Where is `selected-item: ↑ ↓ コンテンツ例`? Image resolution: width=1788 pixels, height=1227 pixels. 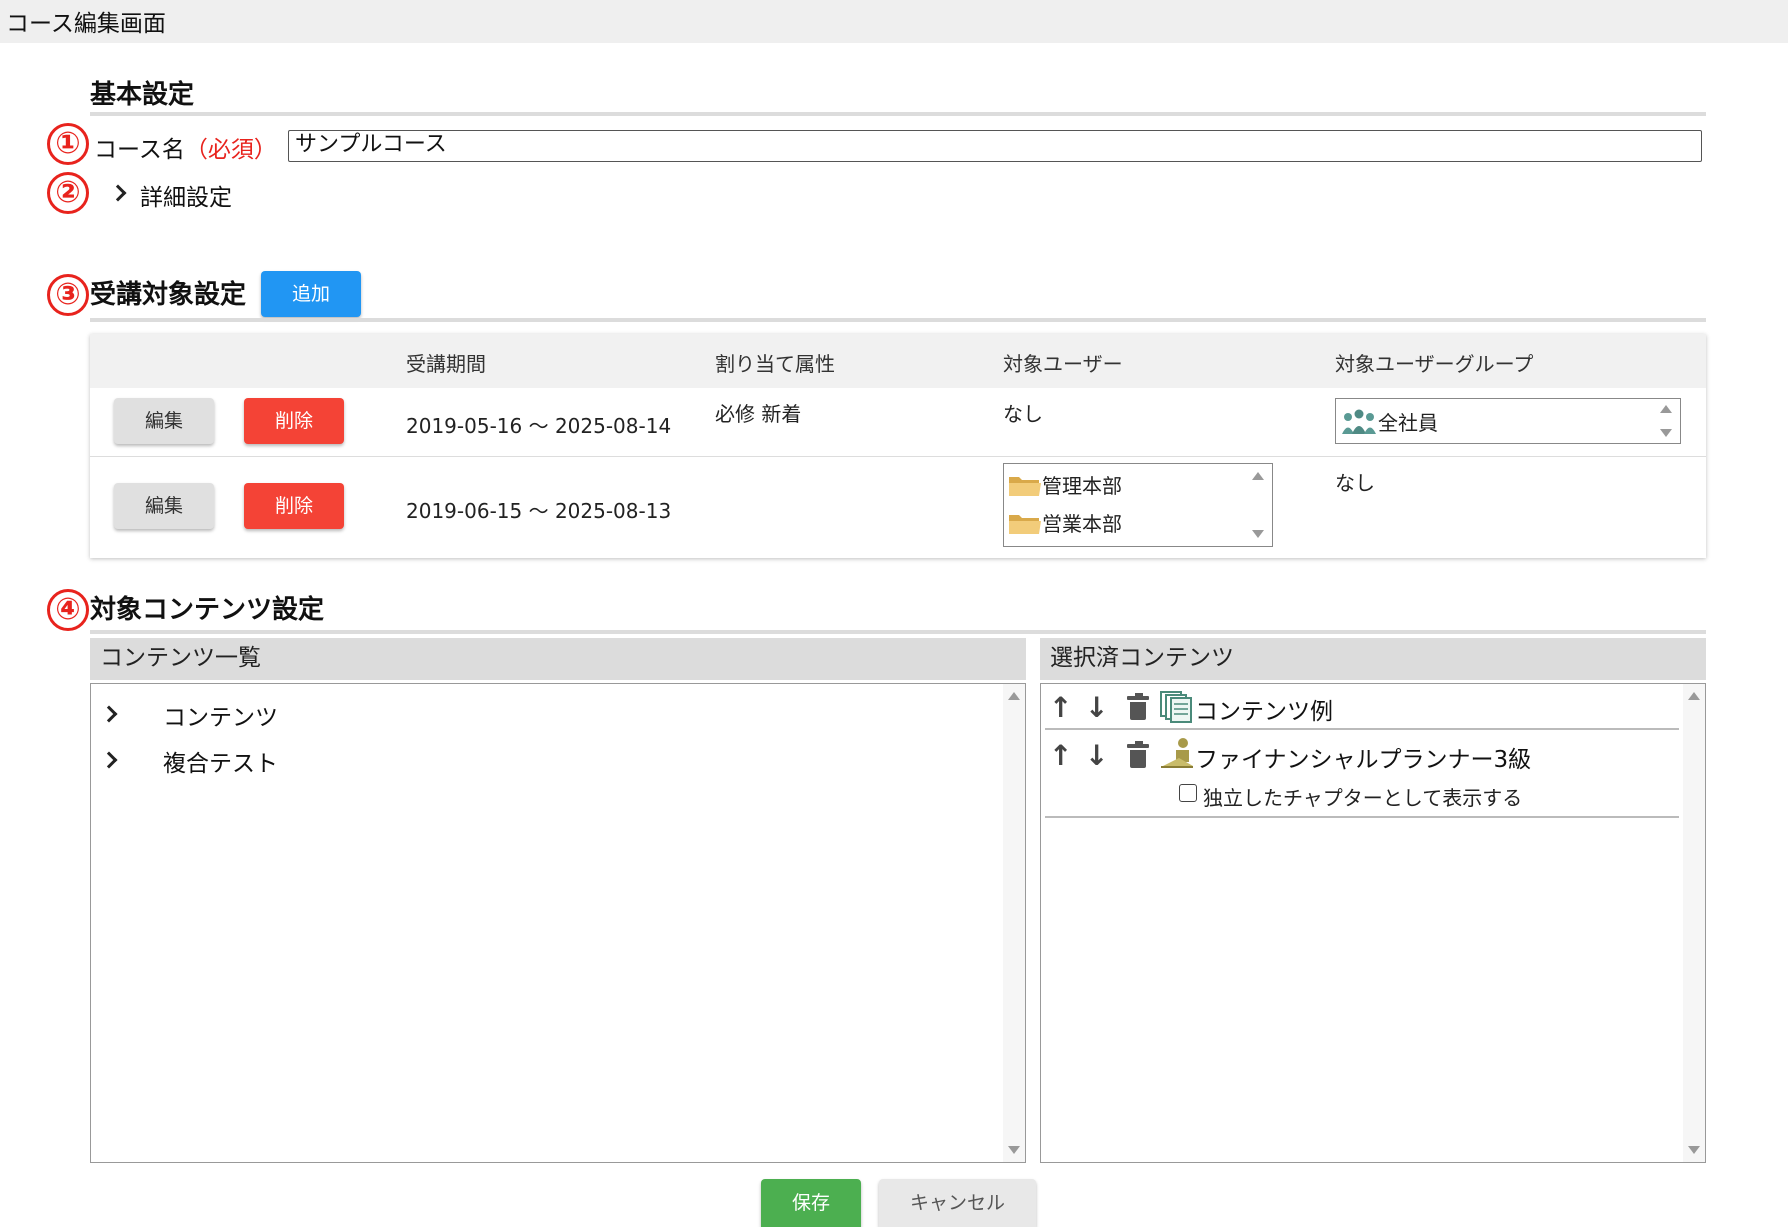
selected-item: ↑ ↓ コンテンツ例 is located at coordinates (1362, 707).